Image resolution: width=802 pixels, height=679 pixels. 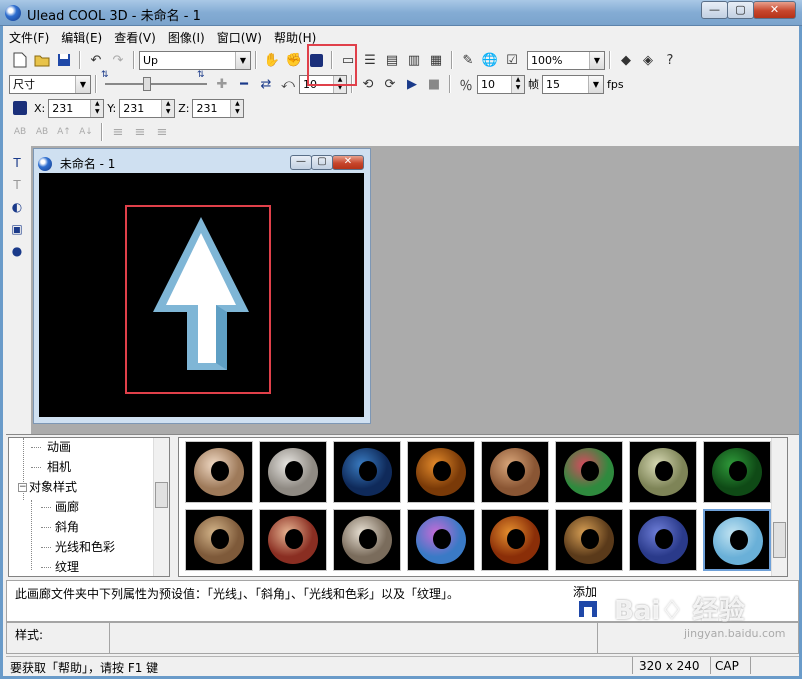 I want to click on gallery-scroll-thumb, so click(x=779, y=540).